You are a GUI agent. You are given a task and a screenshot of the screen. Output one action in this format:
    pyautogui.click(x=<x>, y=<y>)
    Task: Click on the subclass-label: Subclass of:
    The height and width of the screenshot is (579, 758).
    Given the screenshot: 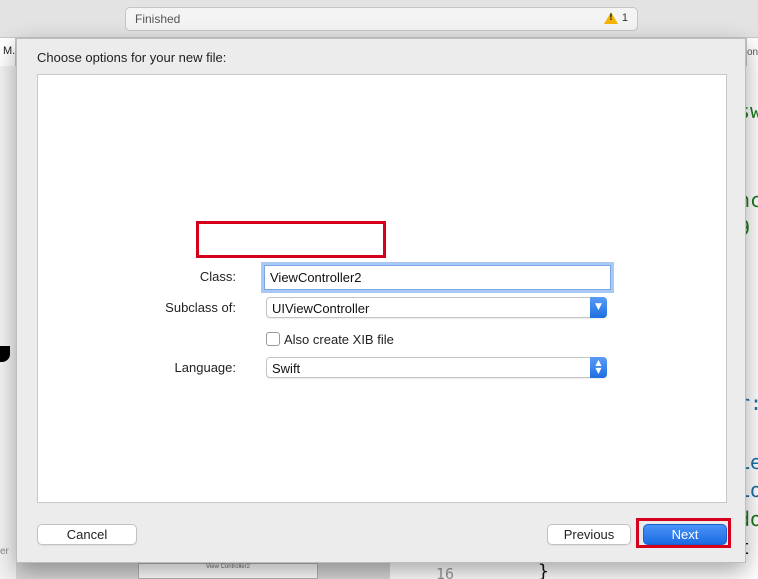 What is the action you would take?
    pyautogui.click(x=200, y=307)
    